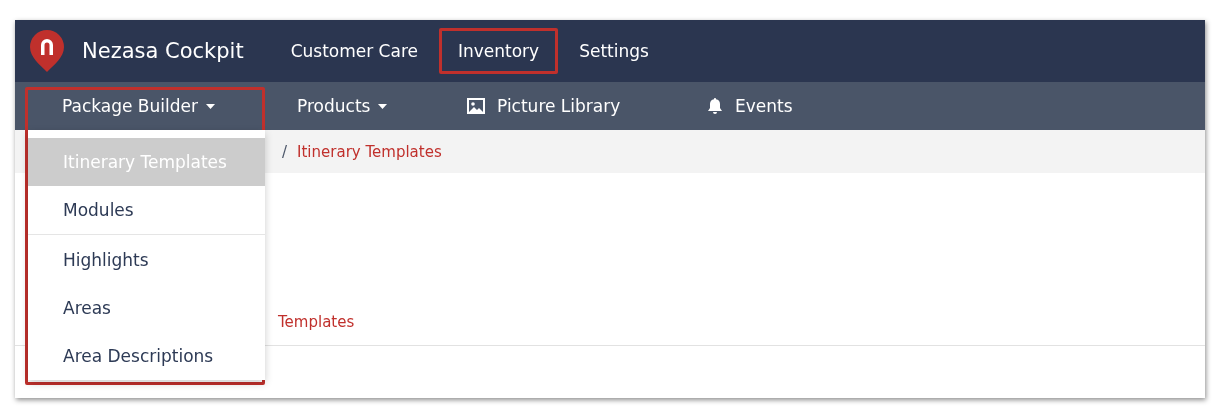 This screenshot has height=418, width=1220. What do you see at coordinates (476, 106) in the screenshot?
I see `image-icon` at bounding box center [476, 106].